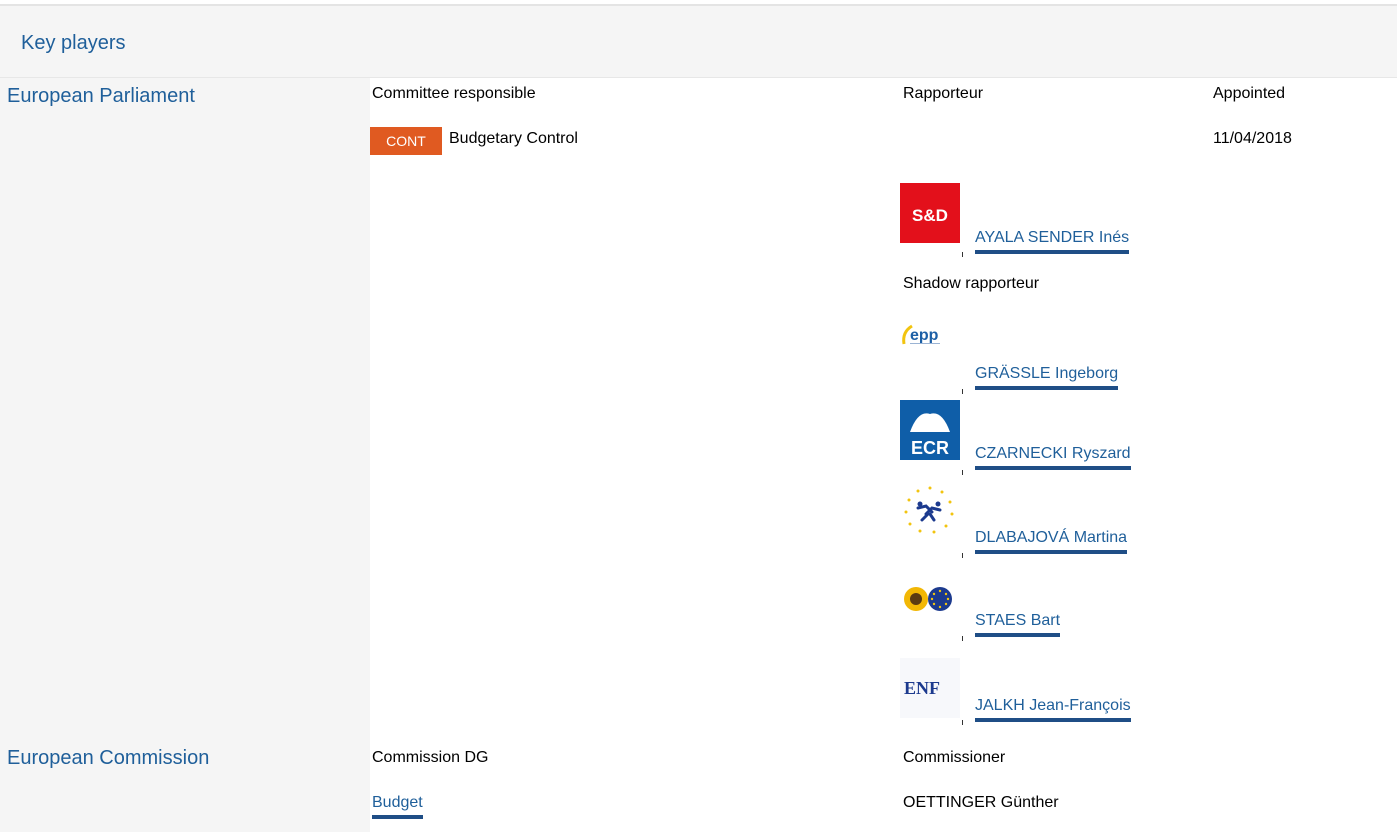  What do you see at coordinates (930, 448) in the screenshot?
I see `svg-text: ECR` at bounding box center [930, 448].